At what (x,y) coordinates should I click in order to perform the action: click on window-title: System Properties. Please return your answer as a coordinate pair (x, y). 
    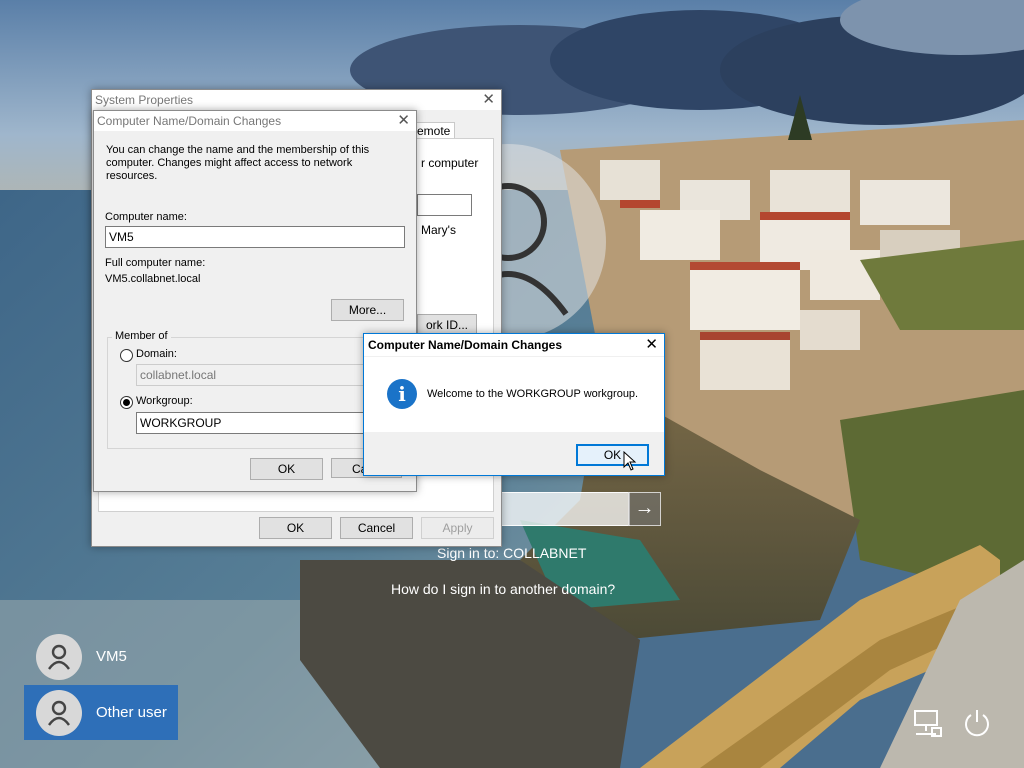
    Looking at the image, I should click on (144, 100).